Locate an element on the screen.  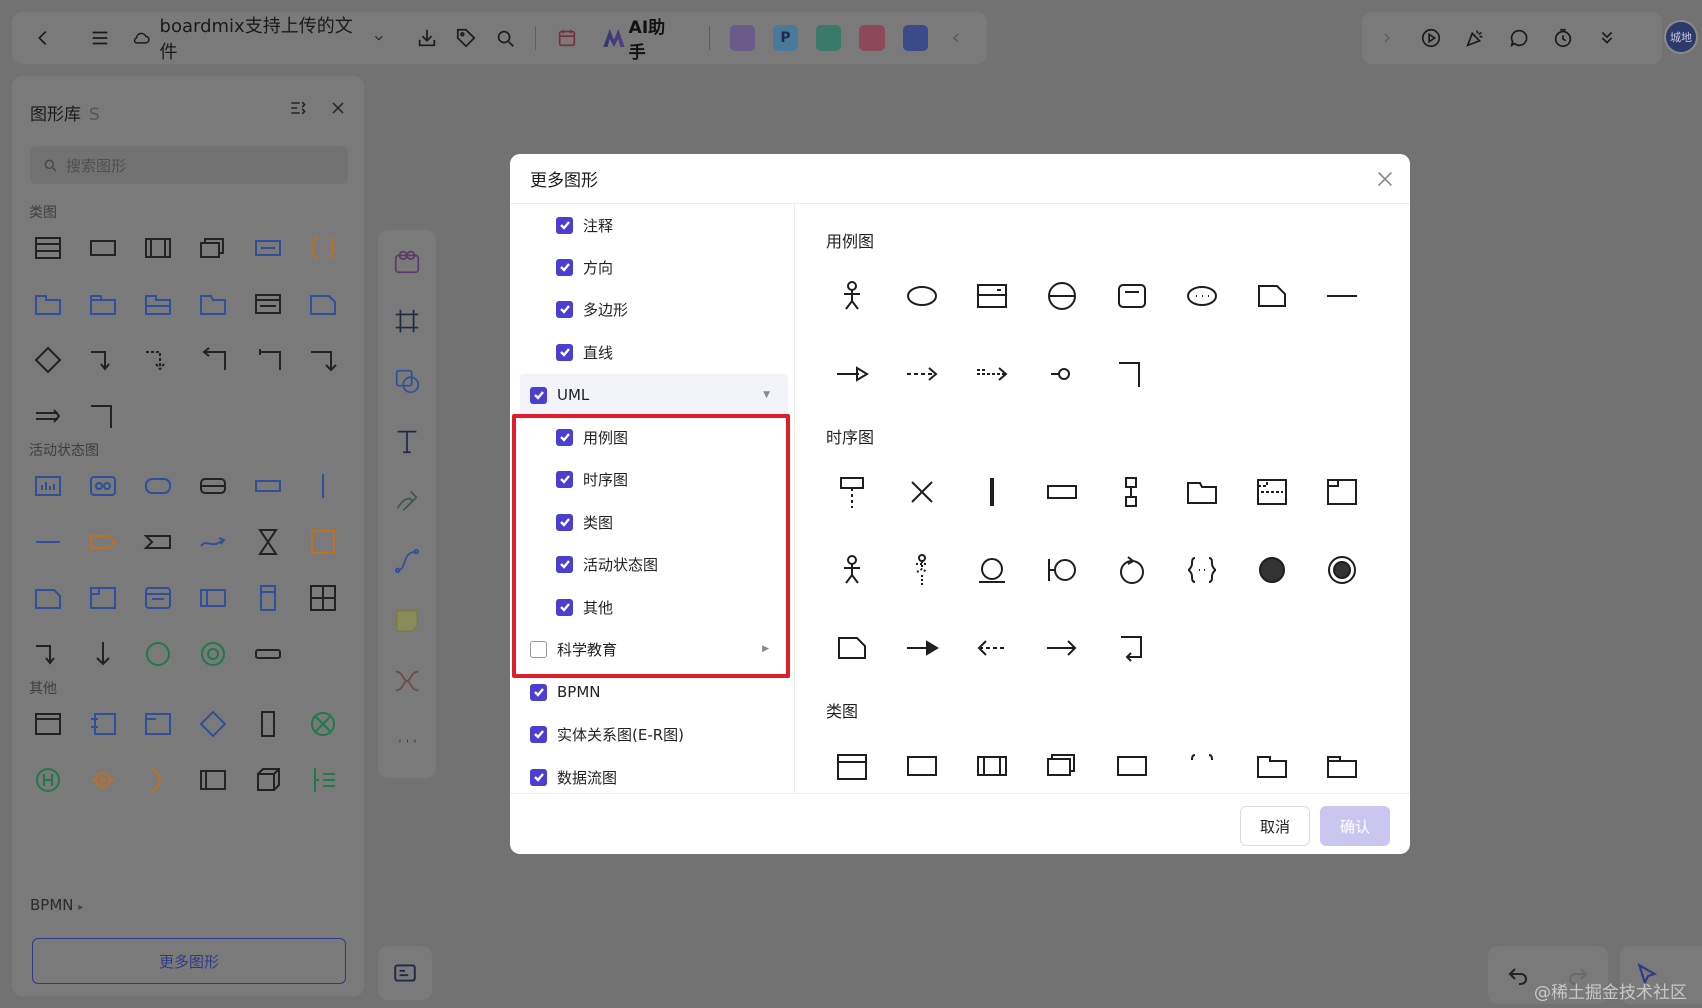
class-shape-icon is located at coordinates (48, 248).